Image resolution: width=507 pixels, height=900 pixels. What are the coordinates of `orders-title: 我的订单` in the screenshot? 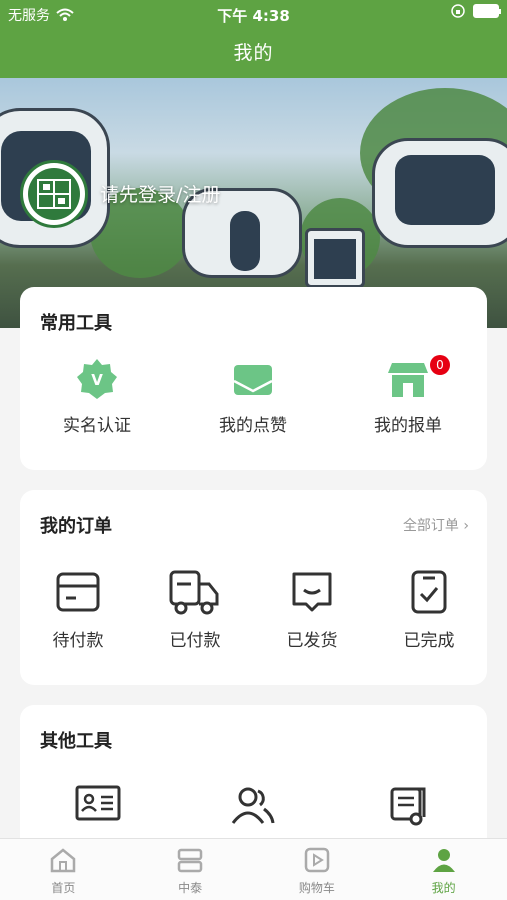 It's located at (76, 526).